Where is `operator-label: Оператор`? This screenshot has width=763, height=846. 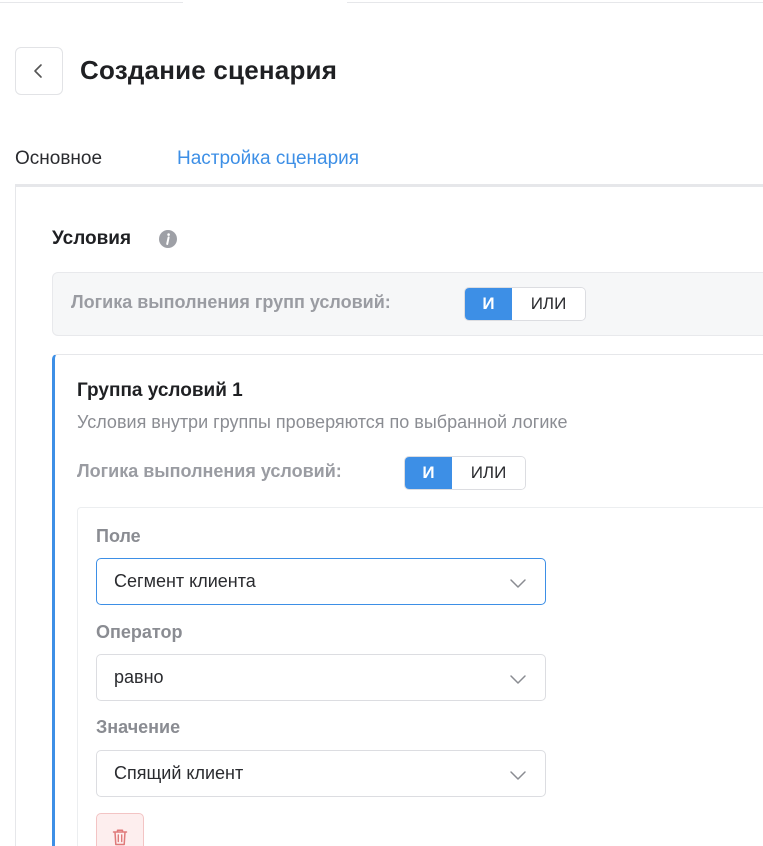
operator-label: Оператор is located at coordinates (139, 632).